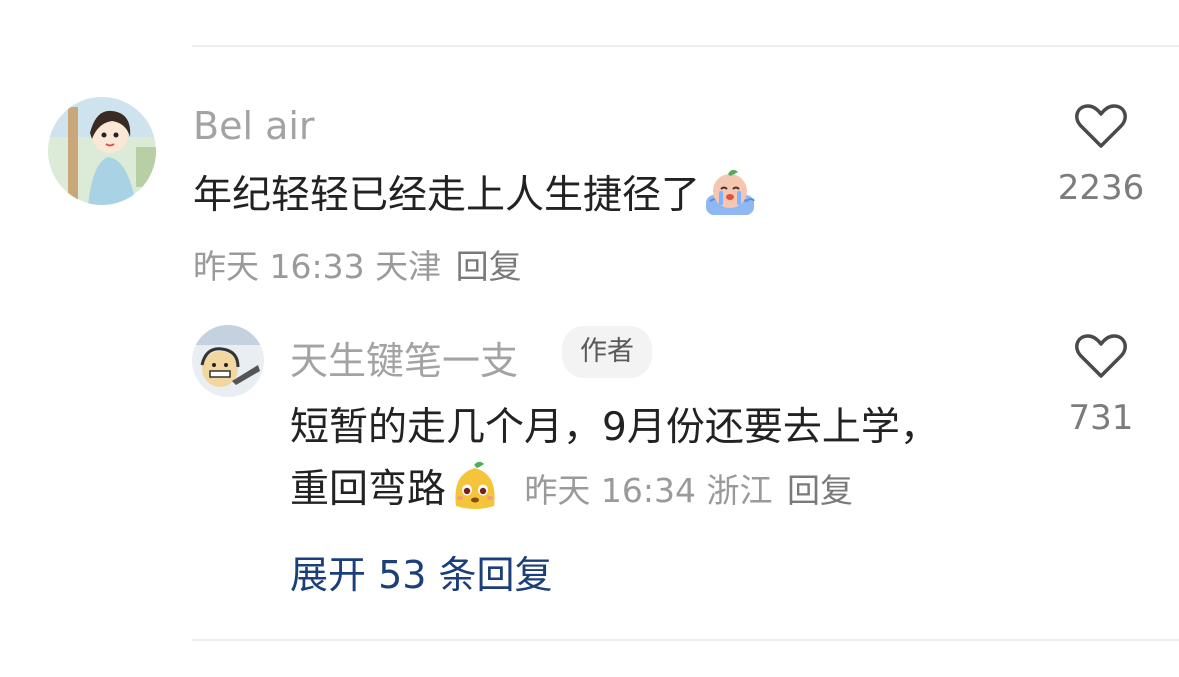 The height and width of the screenshot is (677, 1179). Describe the element at coordinates (1101, 385) in the screenshot. I see `reply-like: 731` at that location.